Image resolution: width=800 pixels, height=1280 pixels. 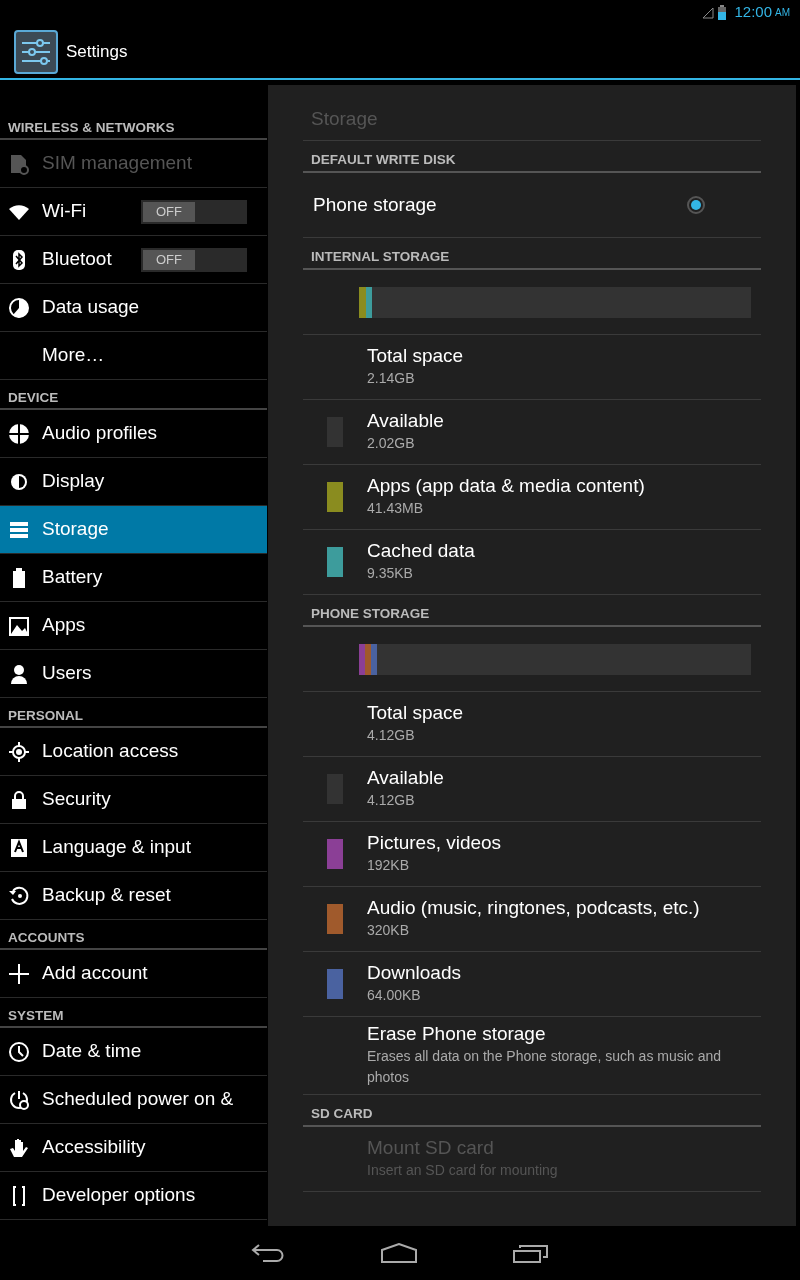 What do you see at coordinates (506, 486) in the screenshot?
I see `row-title: Apps (app data & media content)` at bounding box center [506, 486].